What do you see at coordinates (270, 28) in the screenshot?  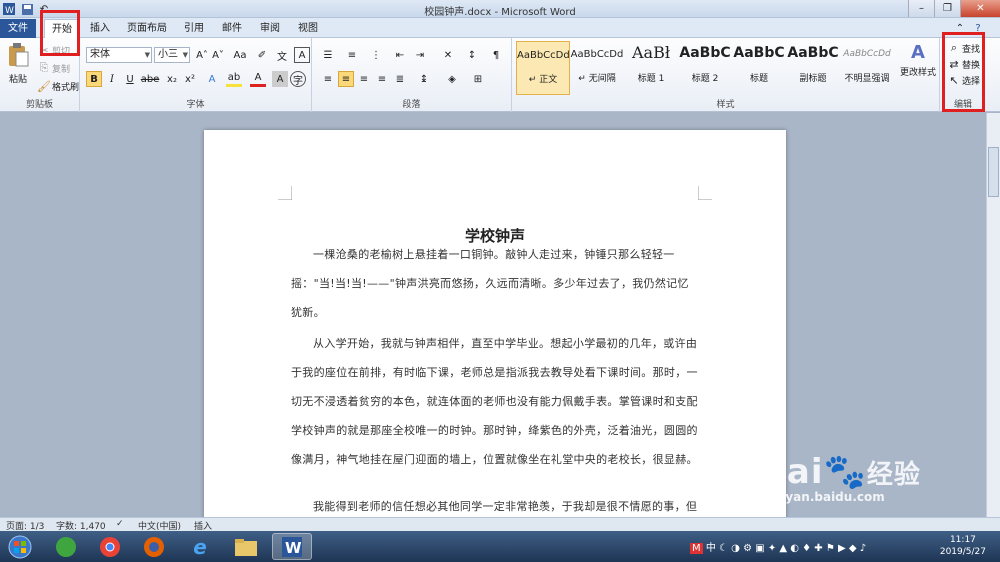 I see `tab-review: 审阅` at bounding box center [270, 28].